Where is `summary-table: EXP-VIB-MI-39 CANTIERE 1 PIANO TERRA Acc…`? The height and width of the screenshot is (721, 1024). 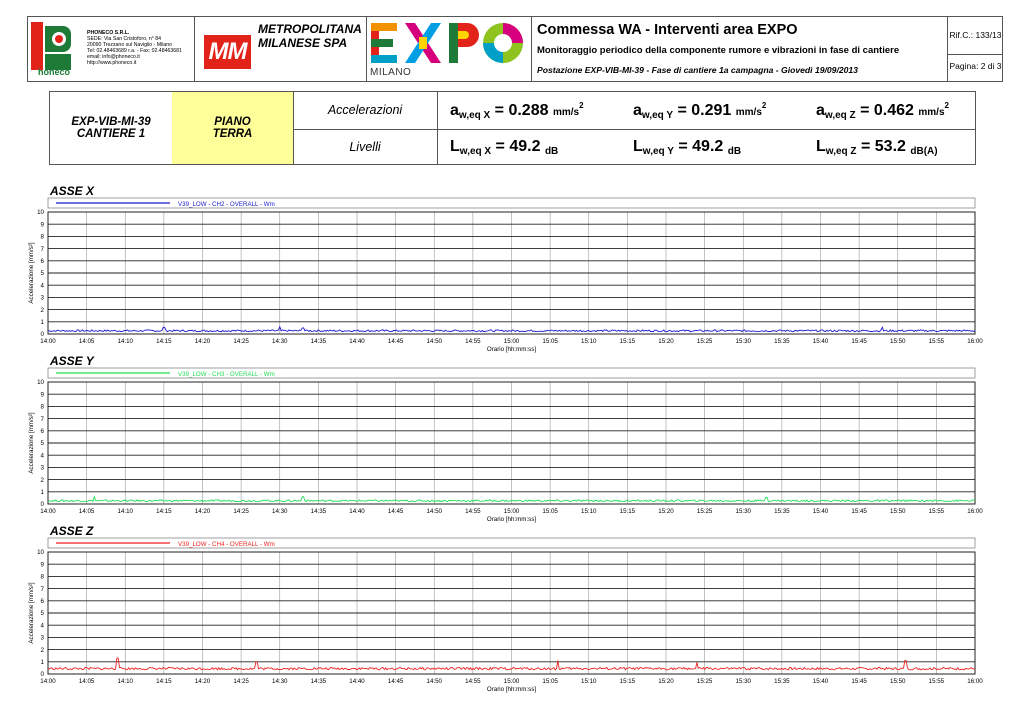 summary-table: EXP-VIB-MI-39 CANTIERE 1 PIANO TERRA Acc… is located at coordinates (512, 128).